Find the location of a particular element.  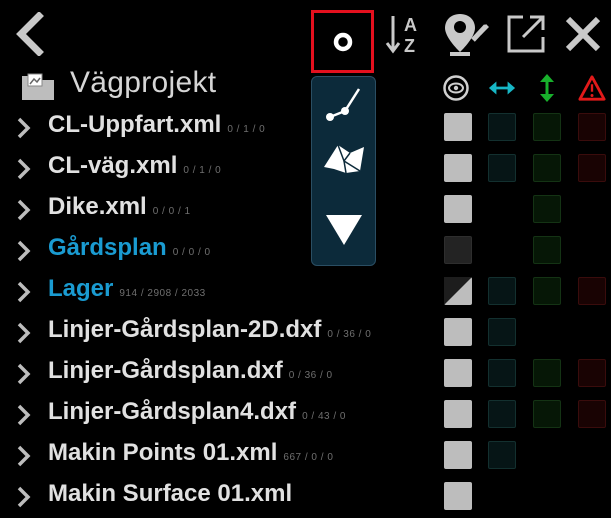

list-item: Makin Surface 01.xml is located at coordinates (305, 497).